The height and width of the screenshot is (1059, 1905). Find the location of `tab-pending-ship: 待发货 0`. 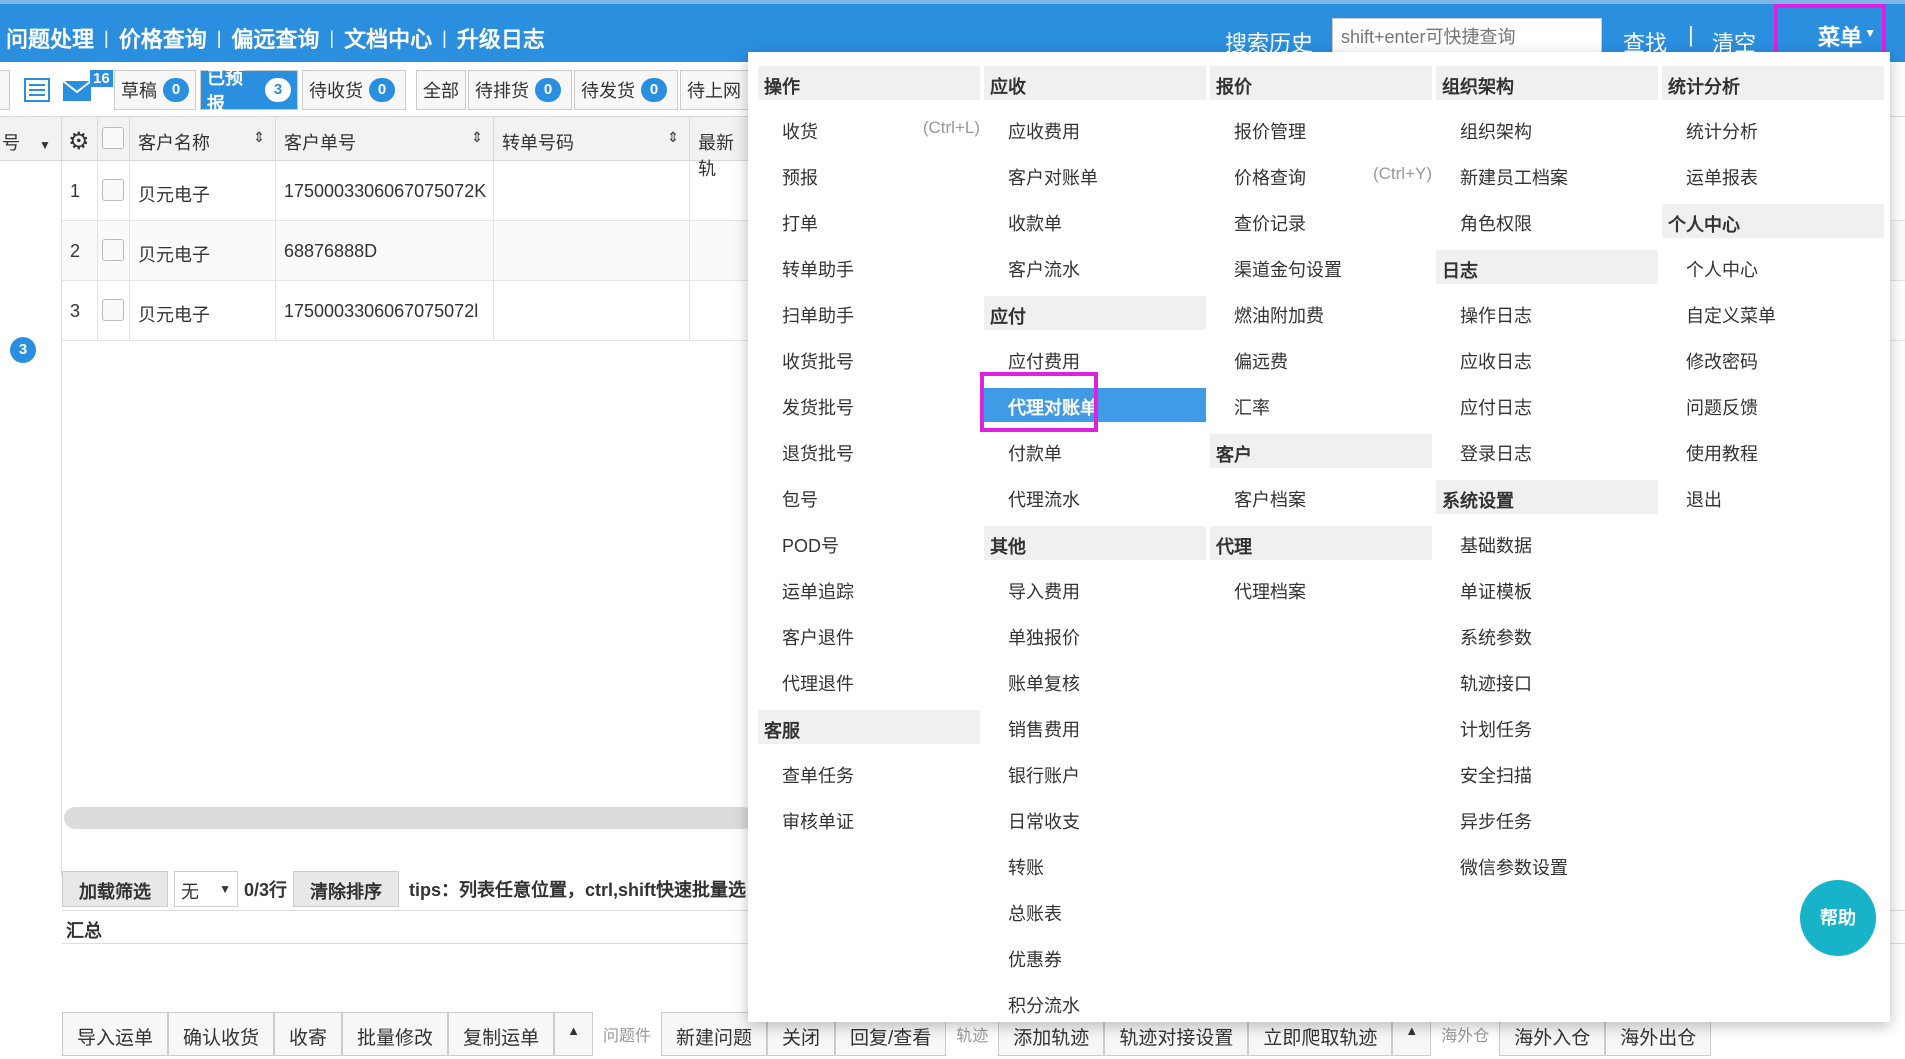

tab-pending-ship: 待发货 0 is located at coordinates (626, 90).